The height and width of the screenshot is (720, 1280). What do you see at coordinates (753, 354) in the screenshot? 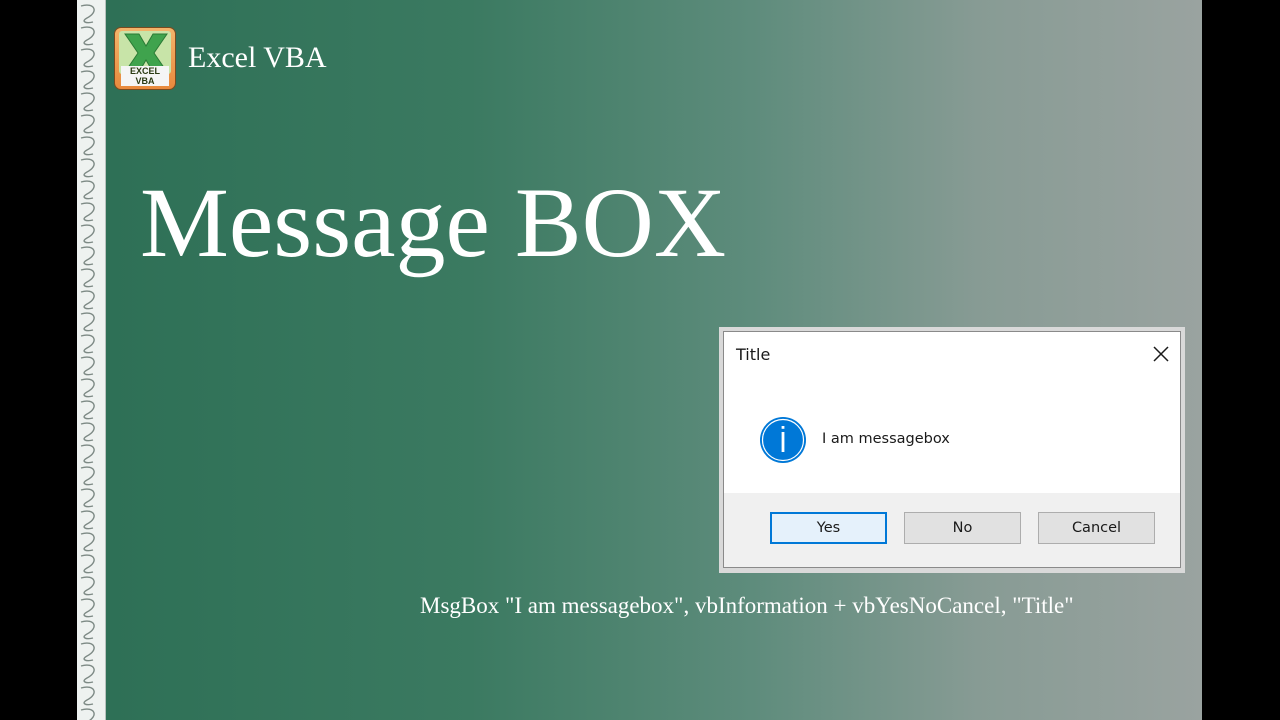
I see `dialog-title: Title` at bounding box center [753, 354].